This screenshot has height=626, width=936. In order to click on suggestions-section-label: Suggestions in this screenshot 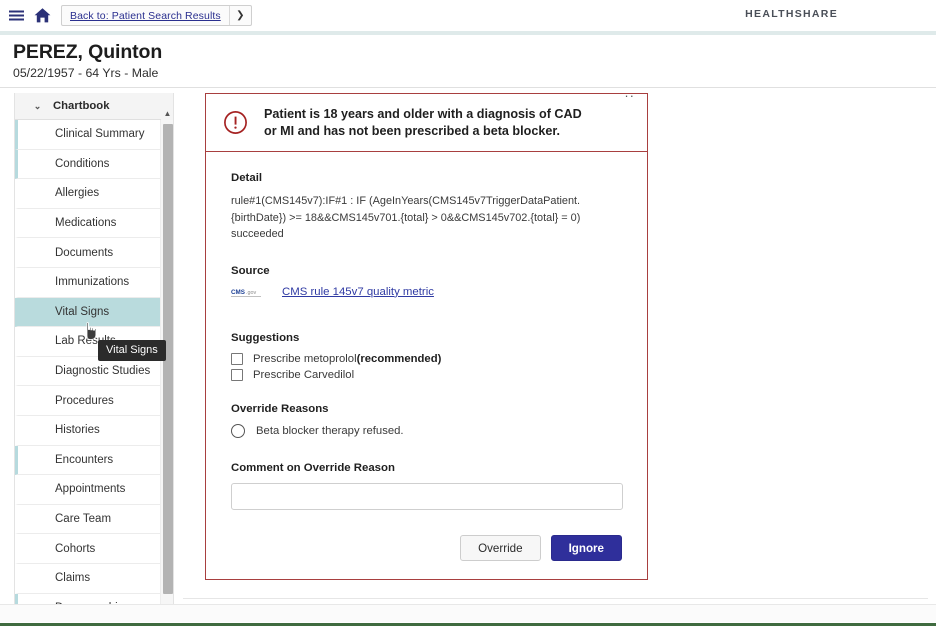, I will do `click(265, 337)`.